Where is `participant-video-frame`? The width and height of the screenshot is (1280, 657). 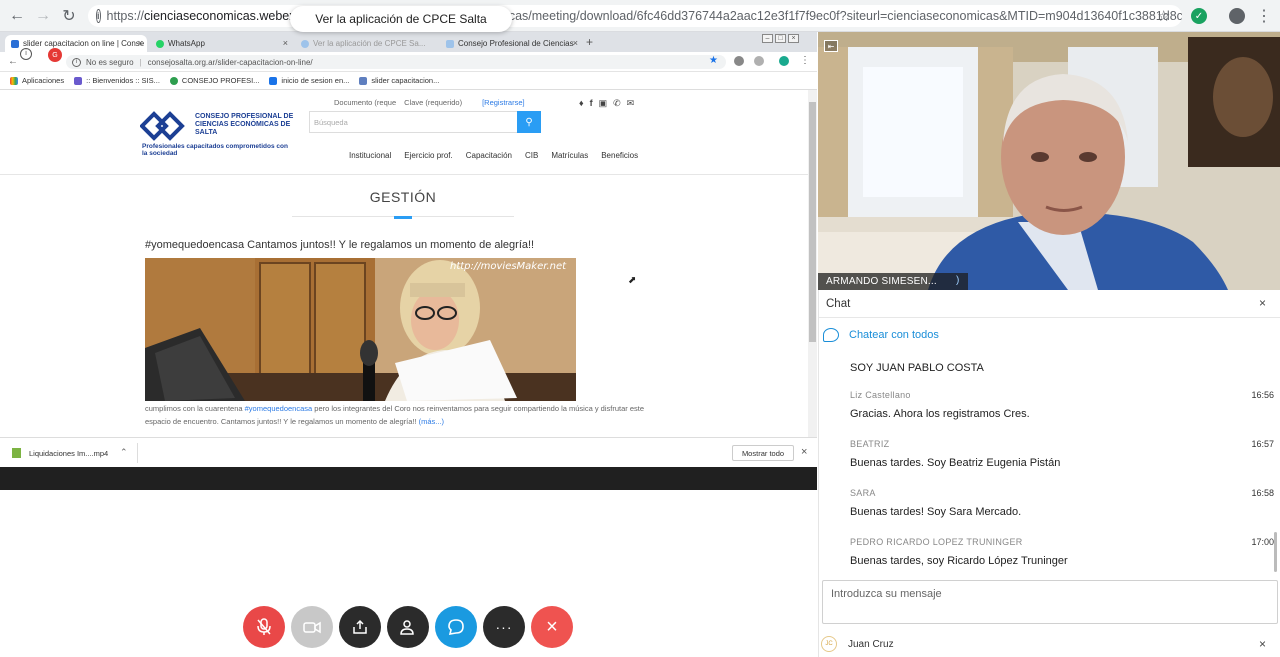
participant-video-frame is located at coordinates (1049, 161).